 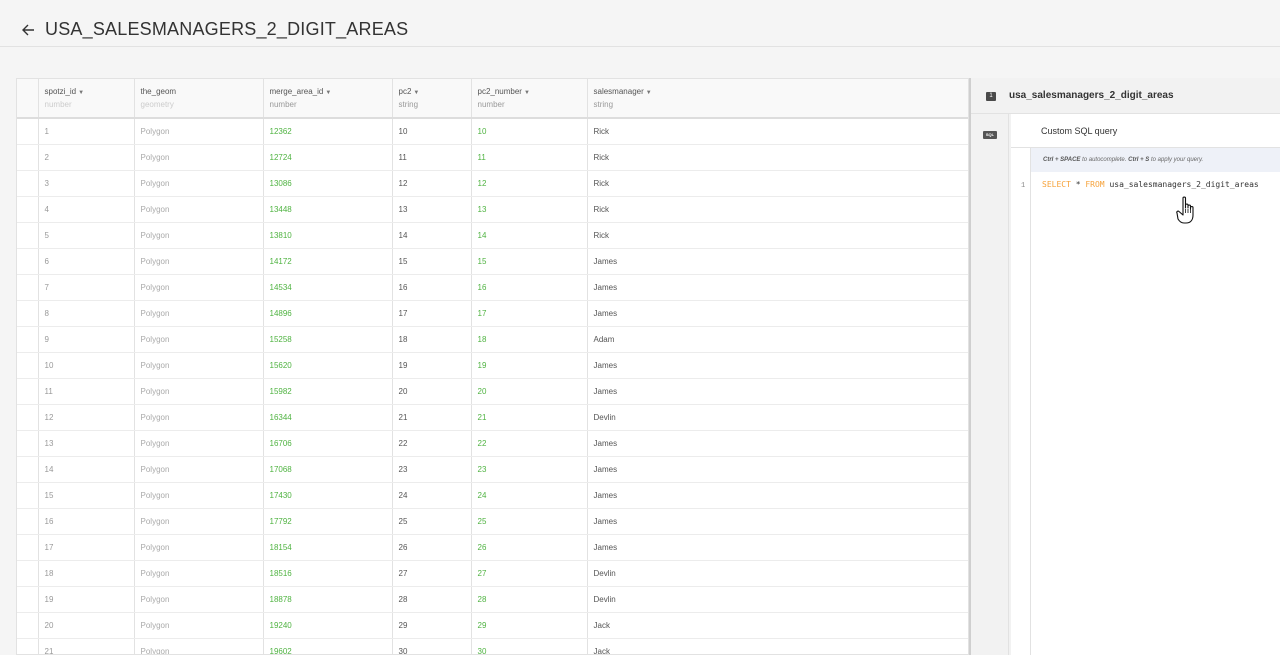 What do you see at coordinates (328, 443) in the screenshot?
I see `table-cell-merge-area-id: 16706` at bounding box center [328, 443].